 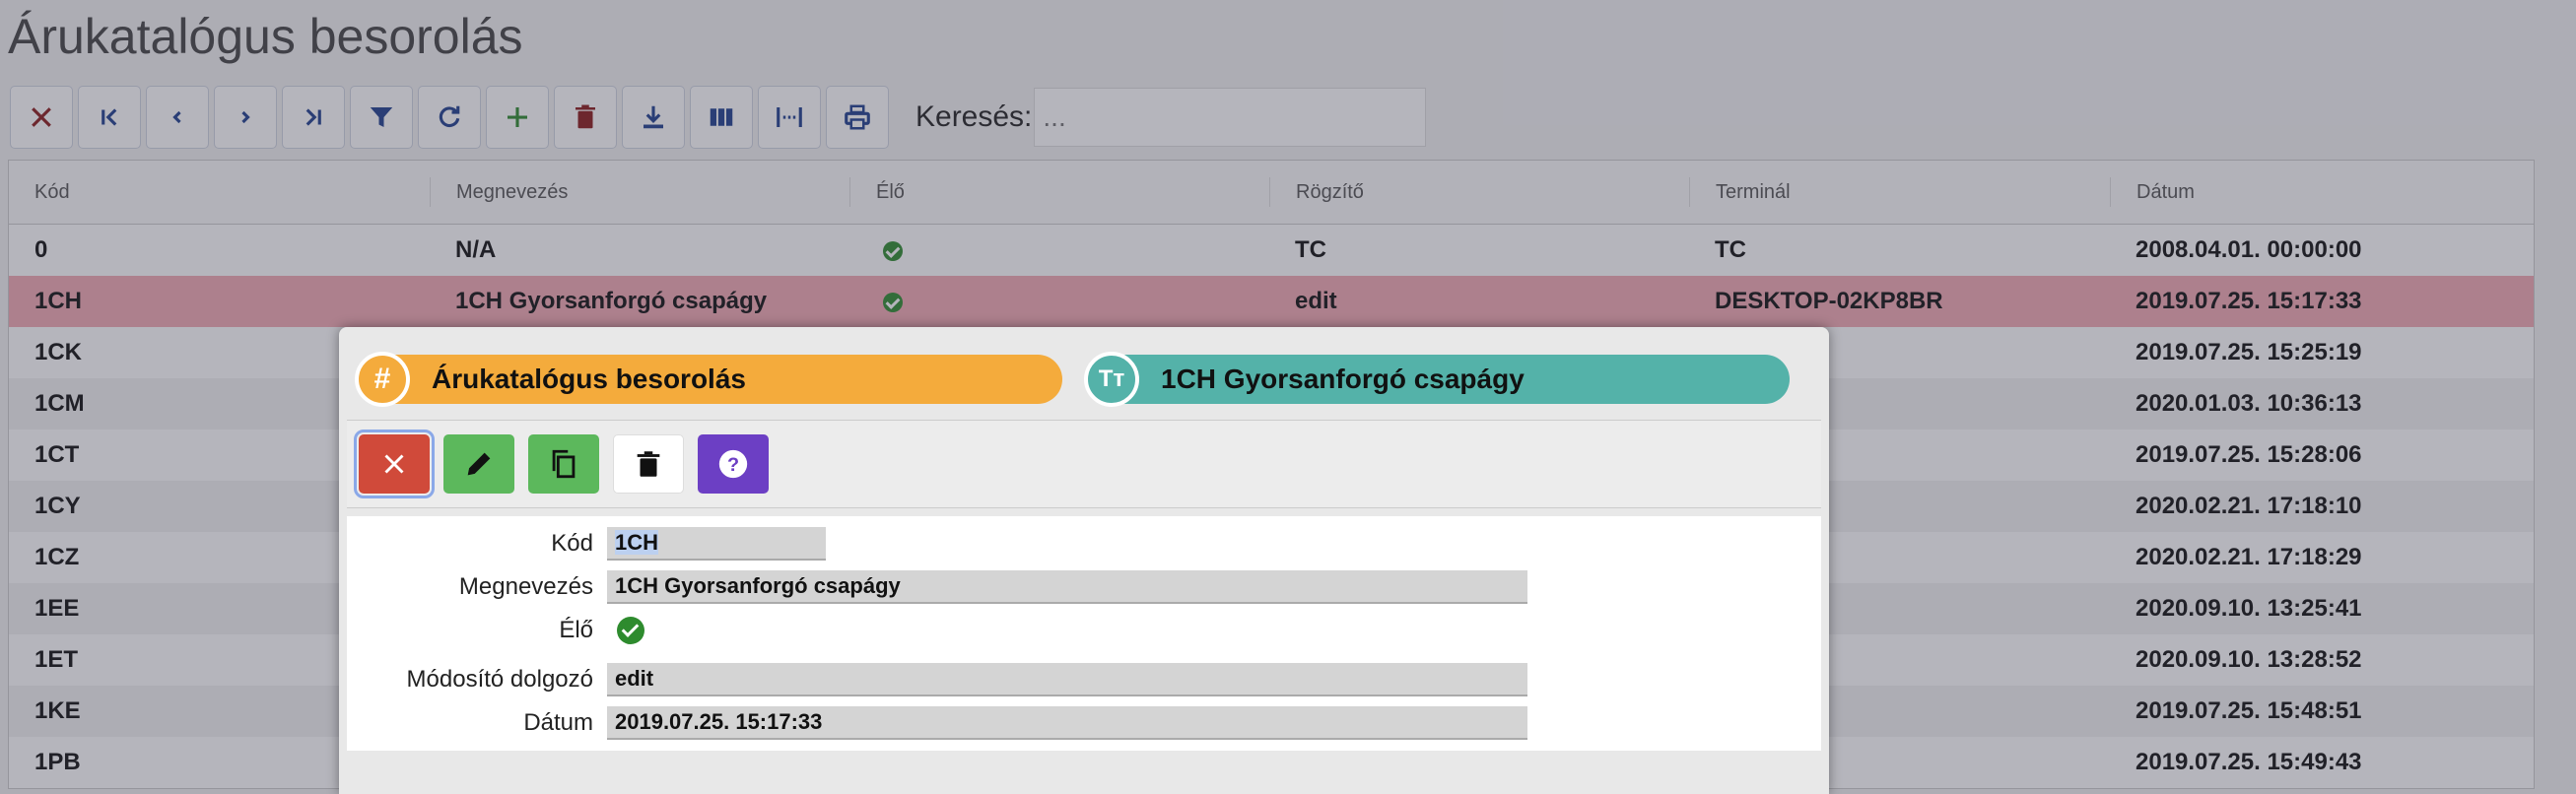 I want to click on text-type-icon: Tт, so click(x=1111, y=379).